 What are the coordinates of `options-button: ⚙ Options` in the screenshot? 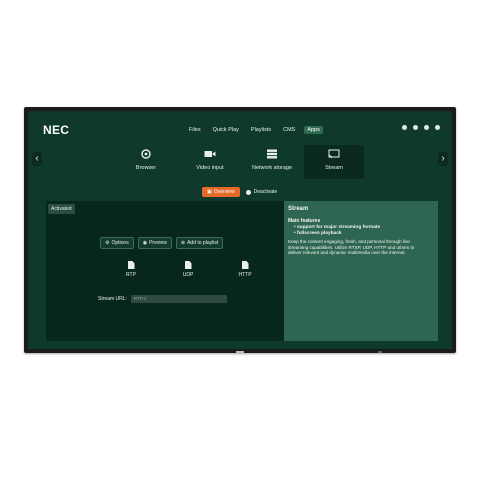 It's located at (117, 243).